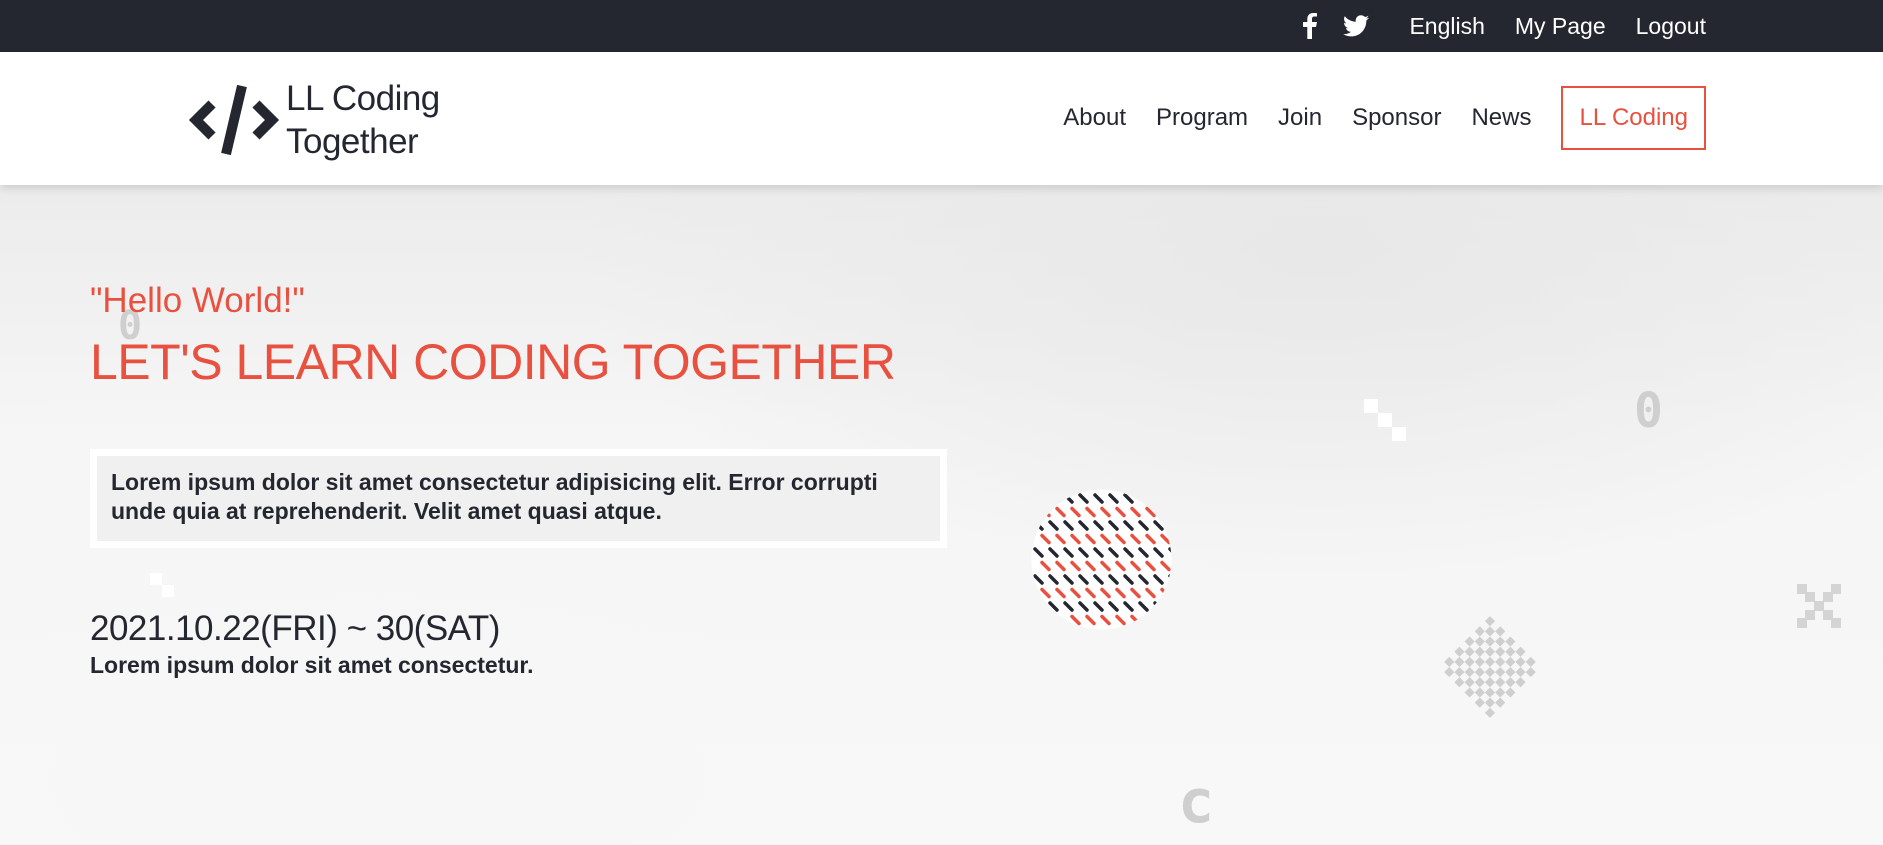 Image resolution: width=1883 pixels, height=845 pixels. What do you see at coordinates (197, 300) in the screenshot?
I see `hero-greeting: "Hello World!"` at bounding box center [197, 300].